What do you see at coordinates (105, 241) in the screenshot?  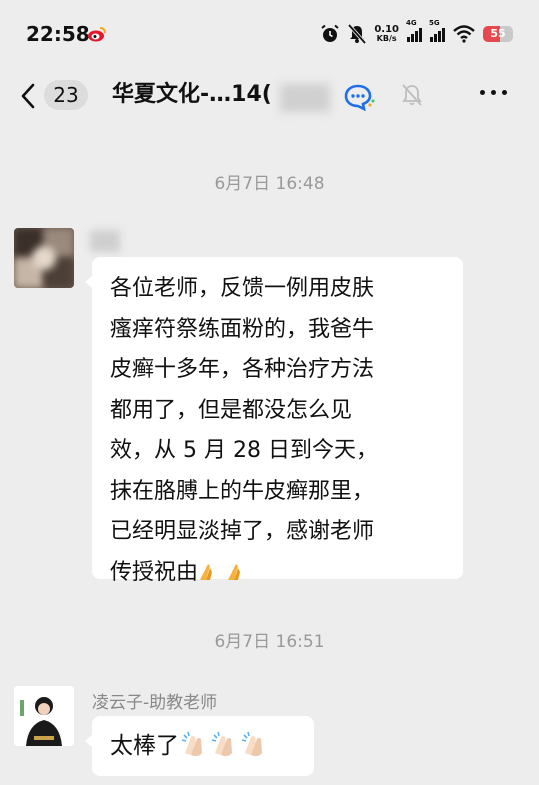 I see `redacted-sender-name` at bounding box center [105, 241].